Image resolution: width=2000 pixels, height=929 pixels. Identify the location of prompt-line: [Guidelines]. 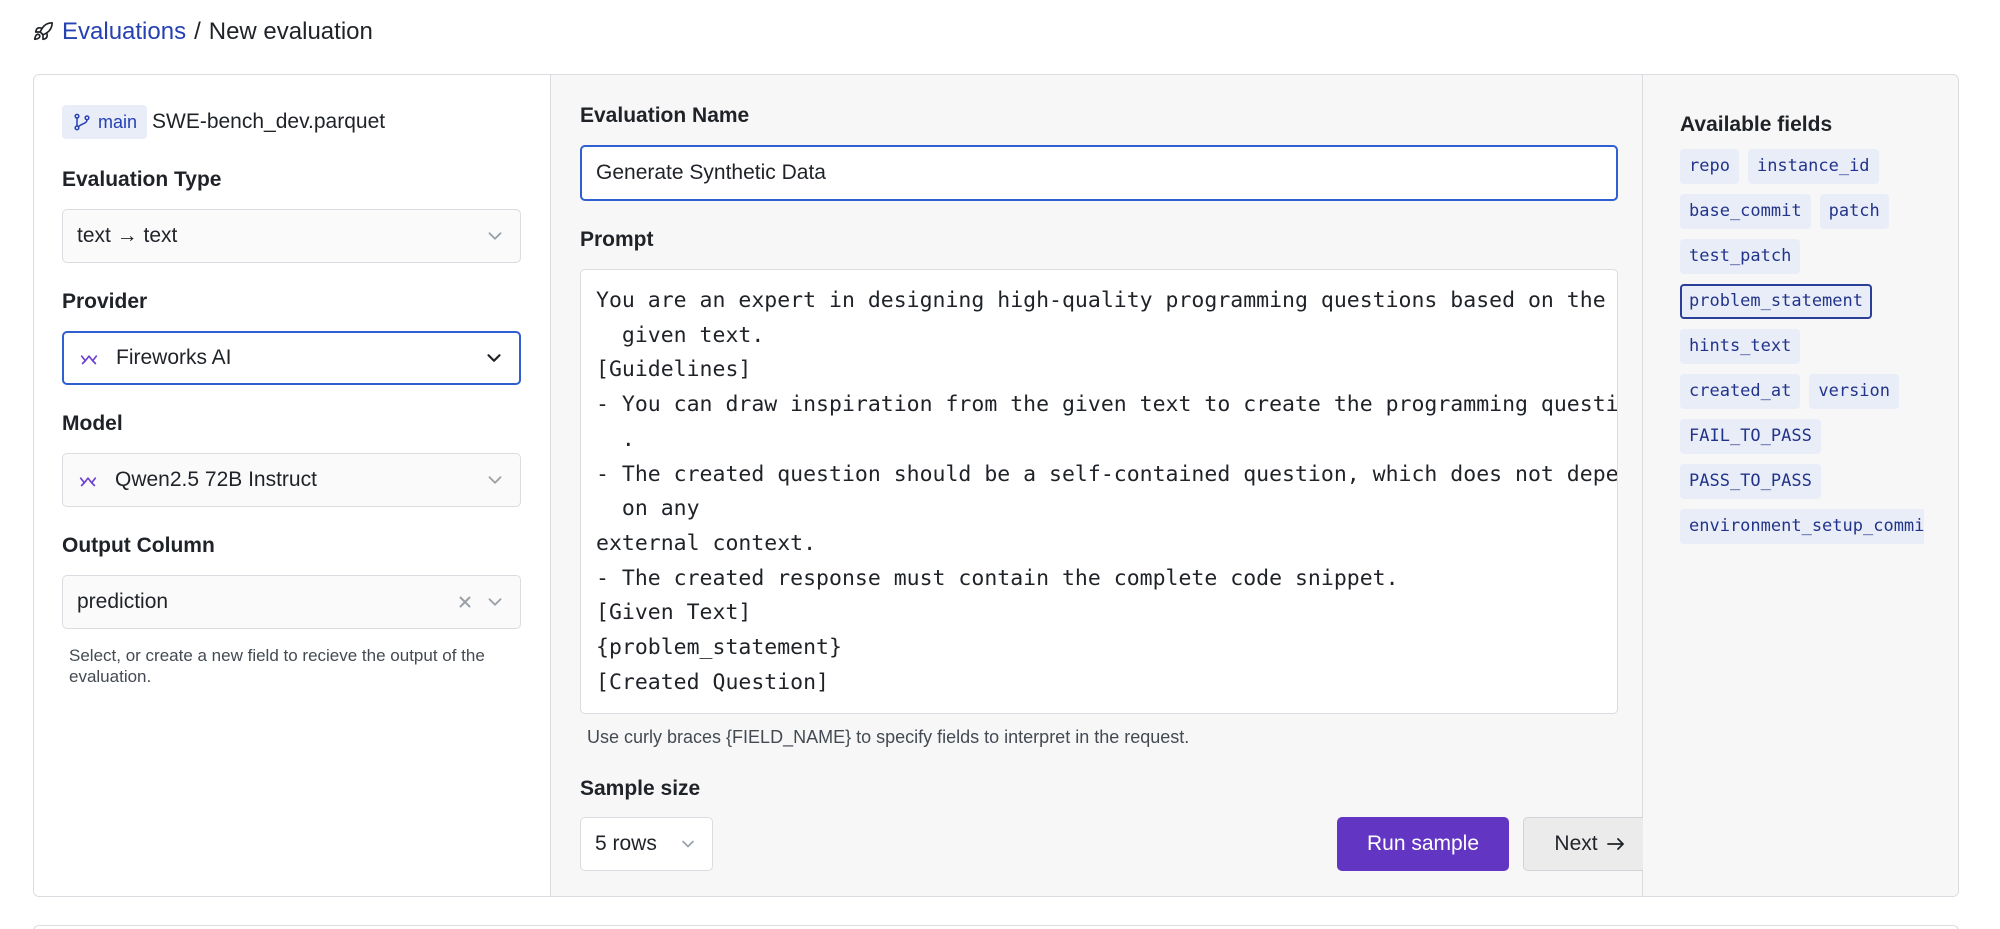
(674, 370).